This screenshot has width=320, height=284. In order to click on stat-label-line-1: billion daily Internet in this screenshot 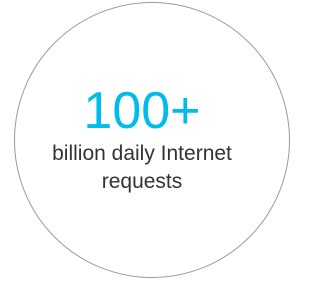, I will do `click(142, 153)`.